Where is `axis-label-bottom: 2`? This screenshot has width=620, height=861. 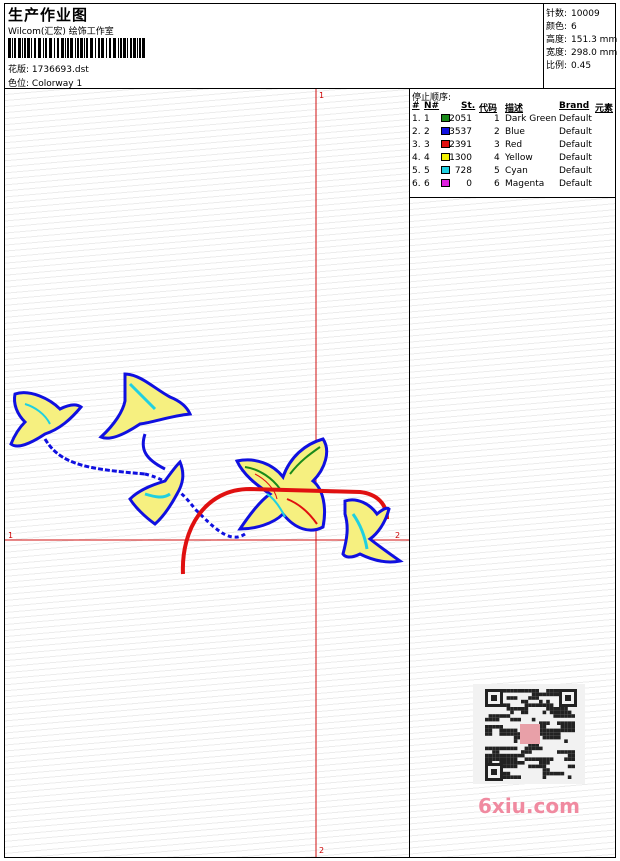 axis-label-bottom: 2 is located at coordinates (322, 850).